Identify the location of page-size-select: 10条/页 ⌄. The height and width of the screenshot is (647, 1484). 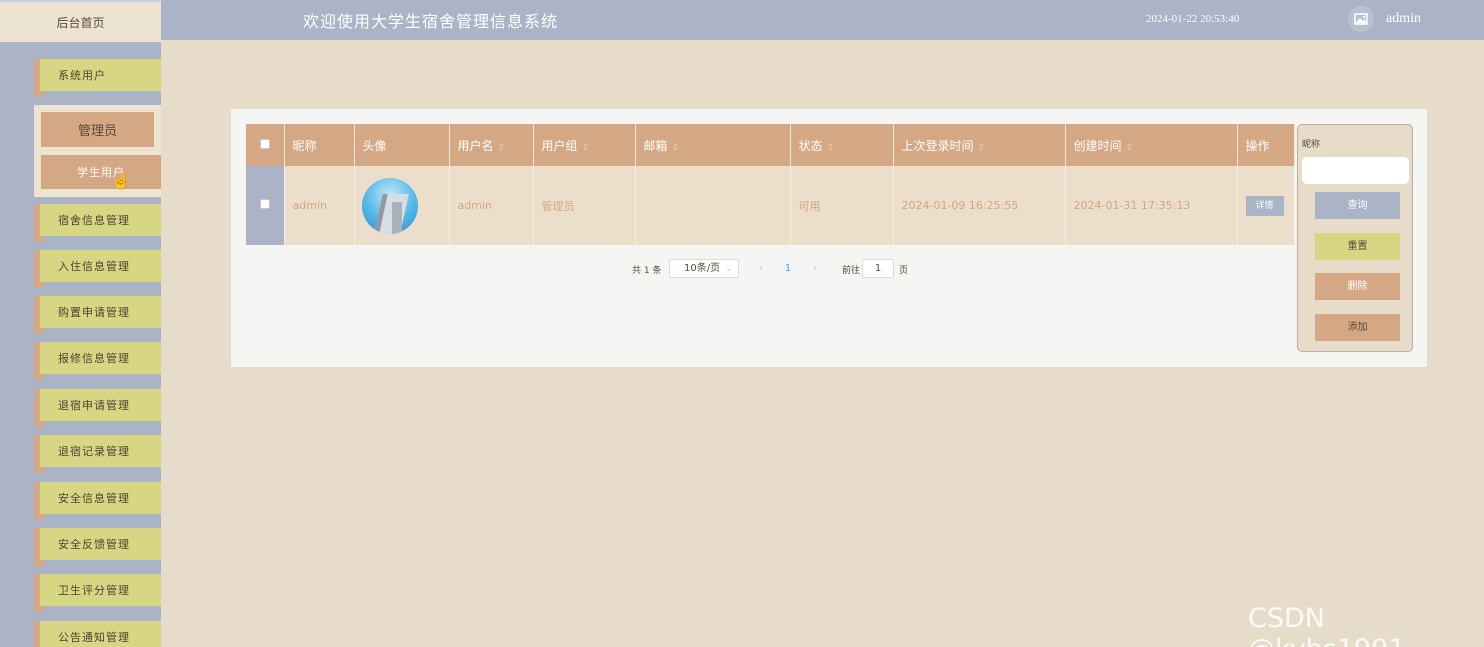
(704, 268).